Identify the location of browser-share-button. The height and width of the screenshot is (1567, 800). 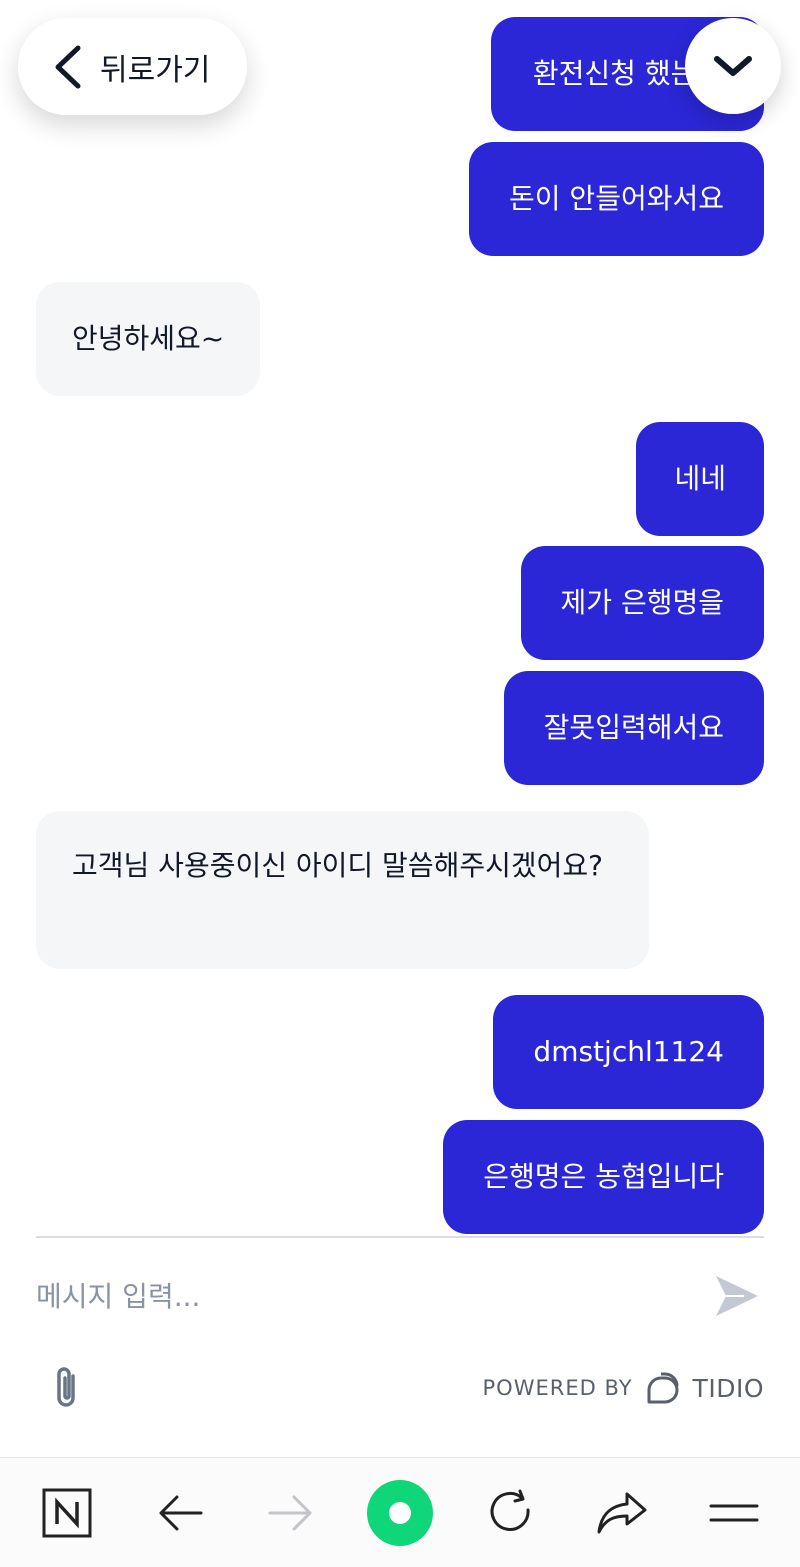
(622, 1512).